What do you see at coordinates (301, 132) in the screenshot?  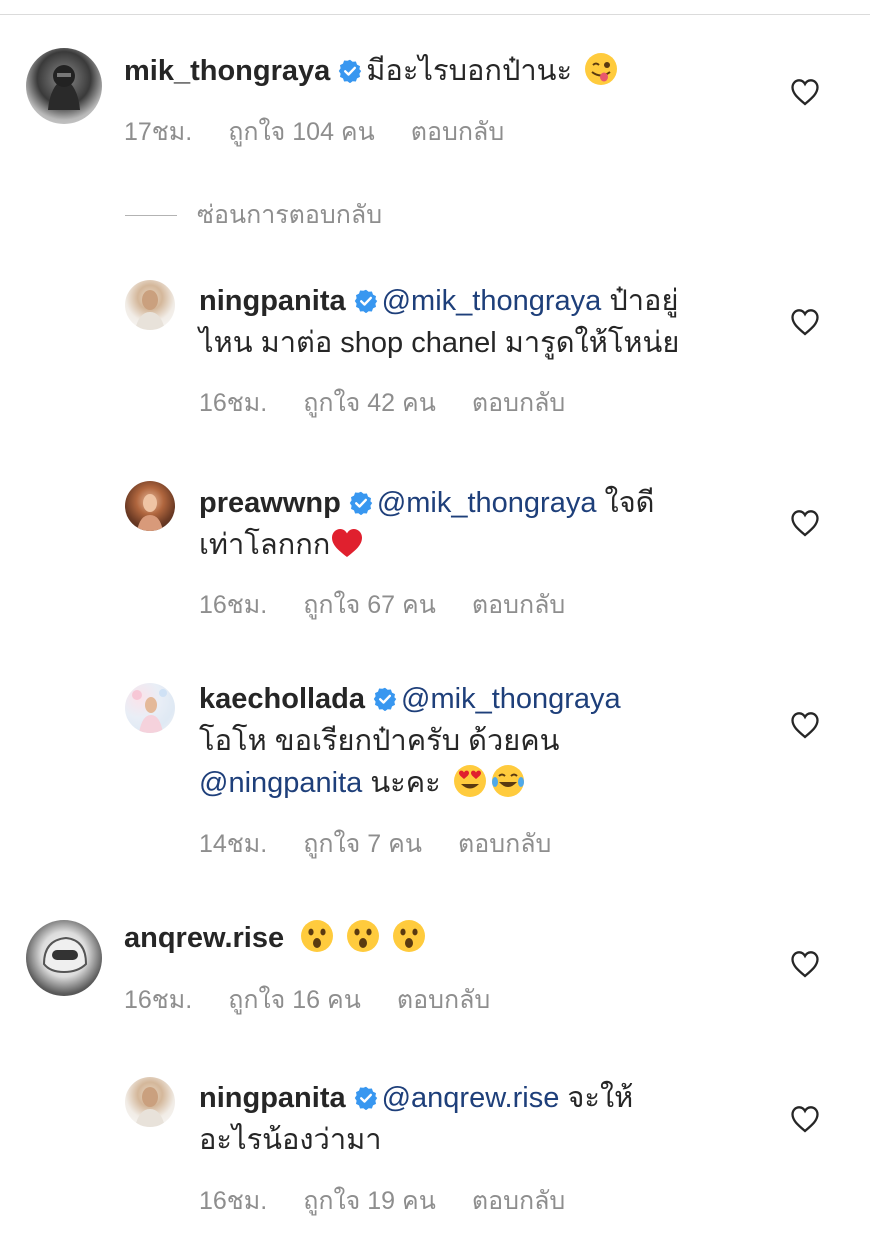 I see `like-count: ถูกใจ 104 คน` at bounding box center [301, 132].